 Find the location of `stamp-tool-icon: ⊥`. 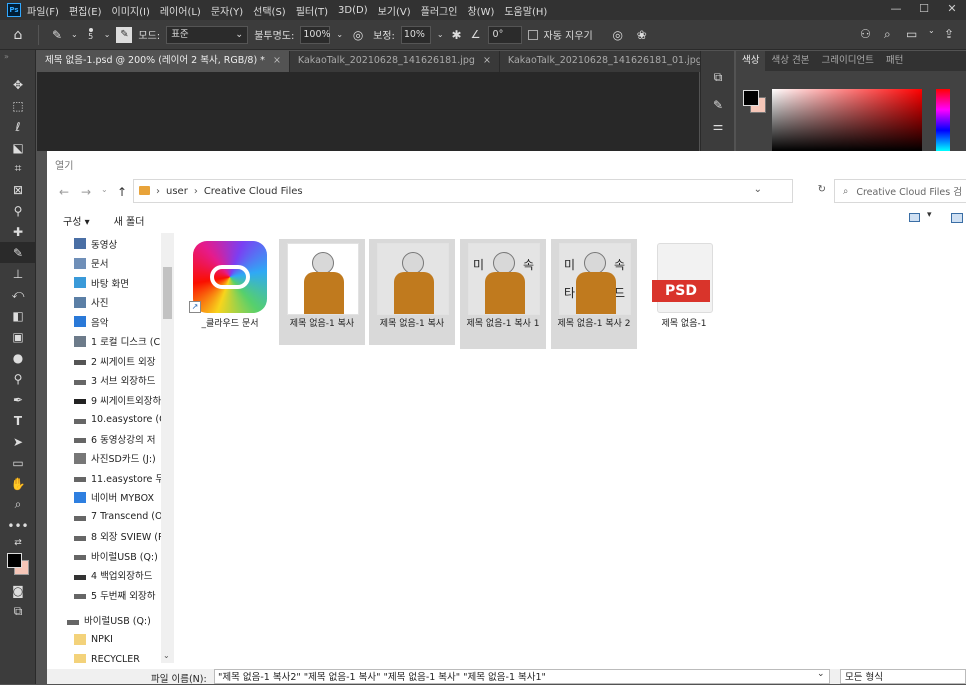

stamp-tool-icon: ⊥ is located at coordinates (18, 273).